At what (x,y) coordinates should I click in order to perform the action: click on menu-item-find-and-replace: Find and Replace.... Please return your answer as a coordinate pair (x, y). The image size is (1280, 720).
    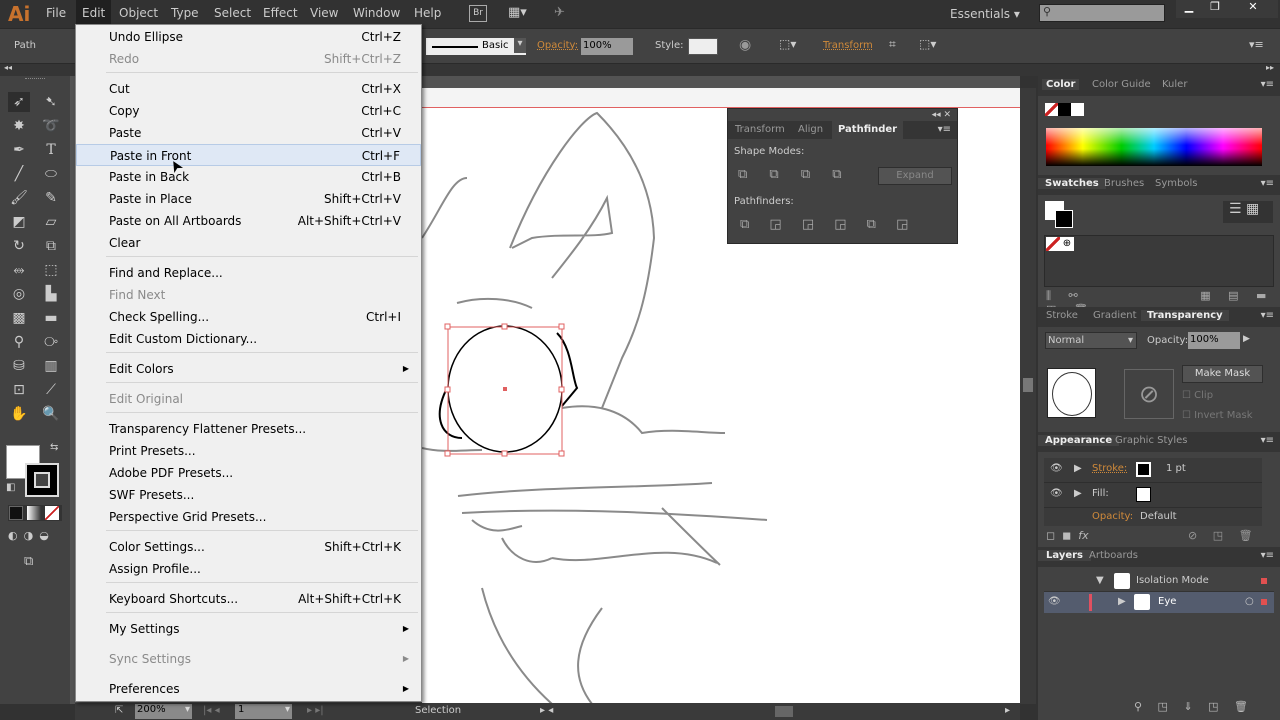
    Looking at the image, I should click on (248, 273).